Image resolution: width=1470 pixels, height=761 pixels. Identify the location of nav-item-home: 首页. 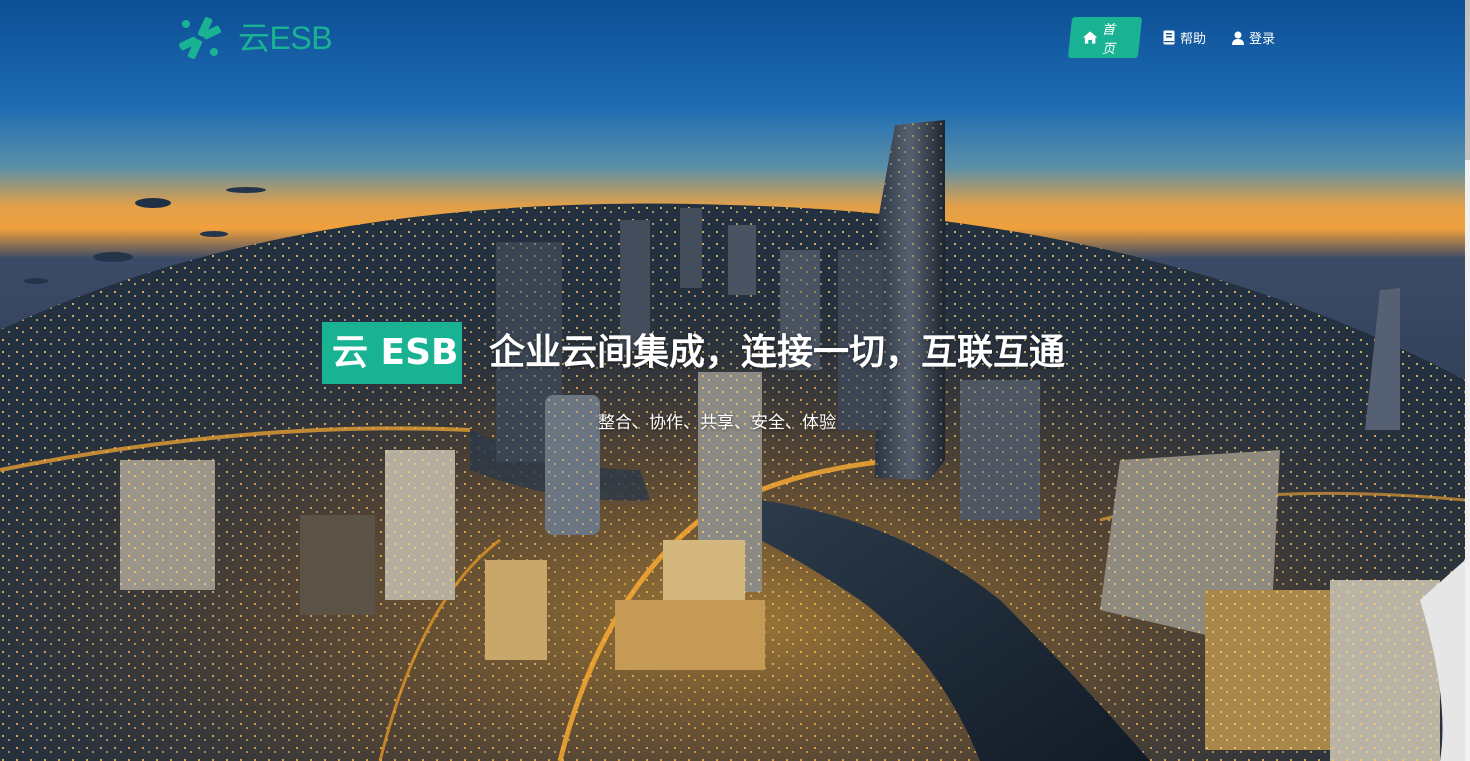
(1105, 37).